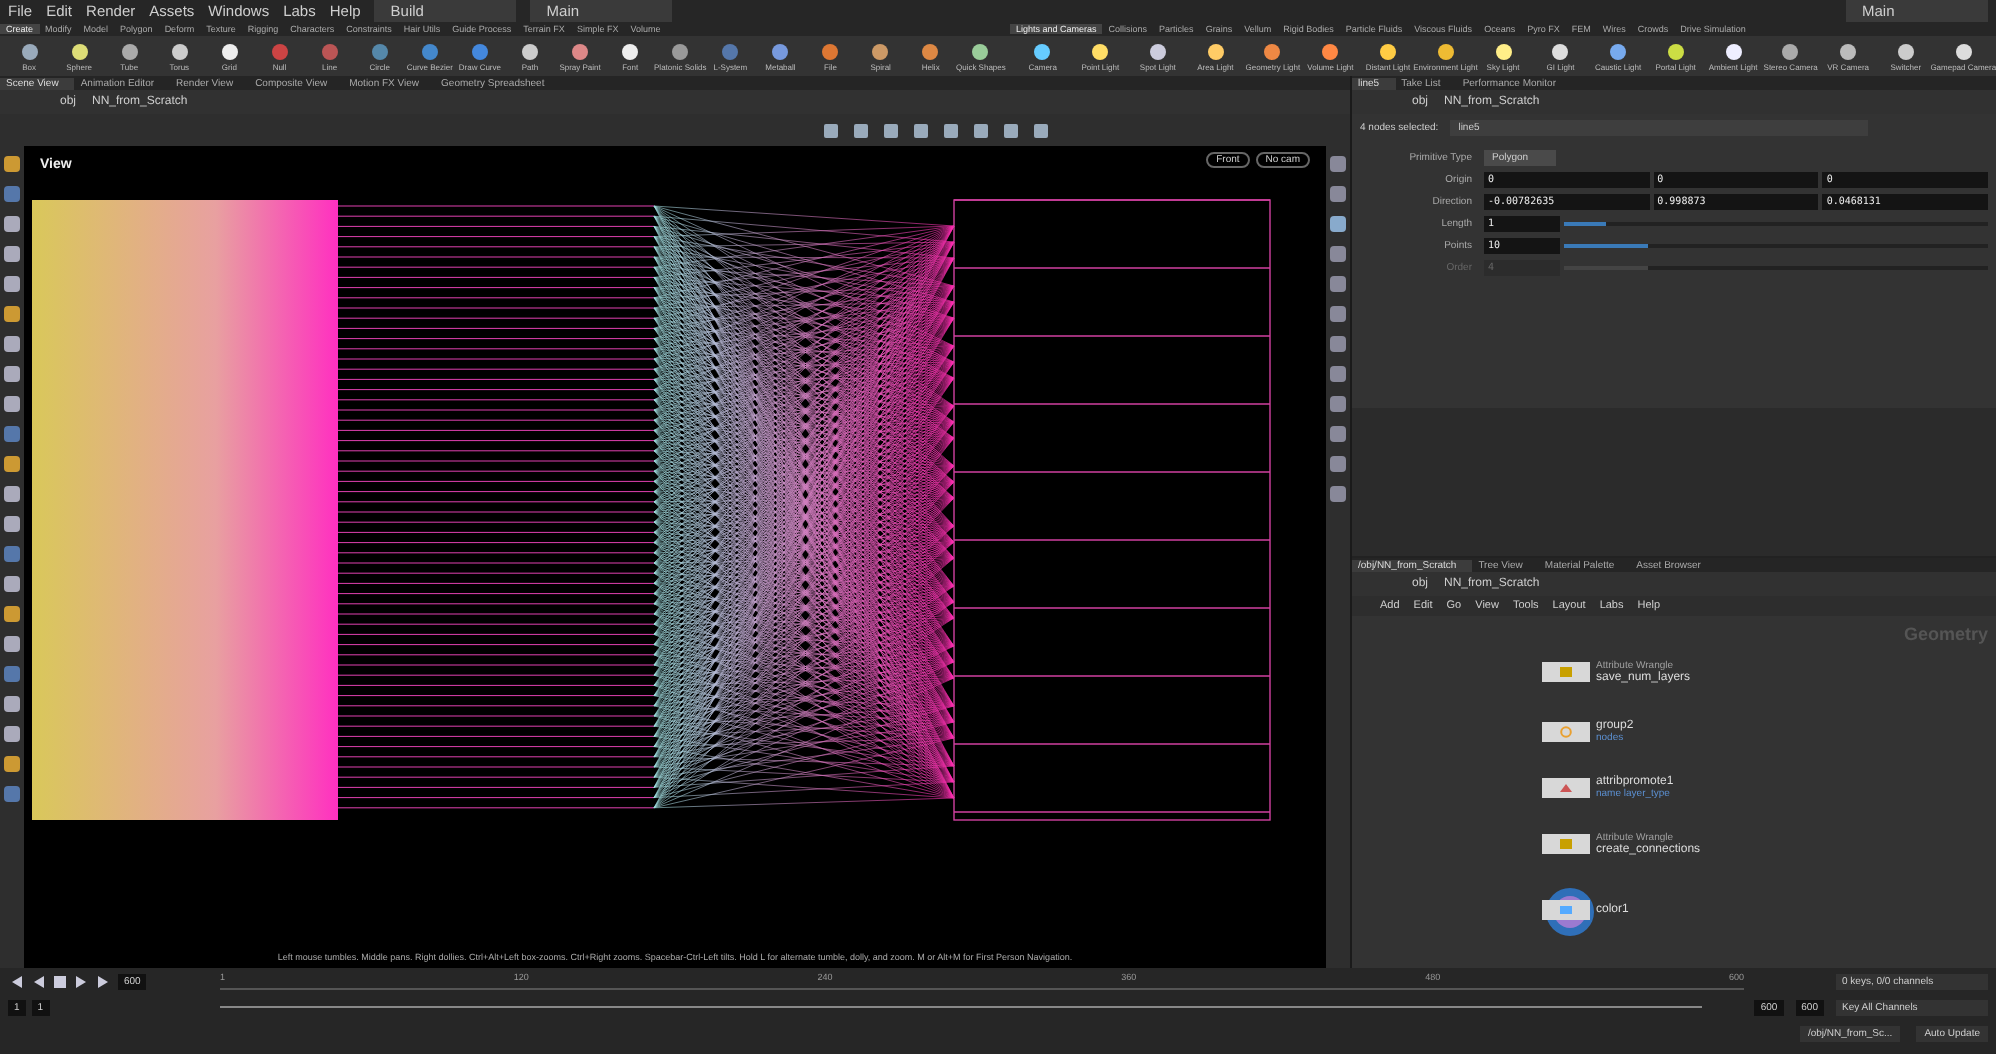  I want to click on ring-icon, so click(1566, 732).